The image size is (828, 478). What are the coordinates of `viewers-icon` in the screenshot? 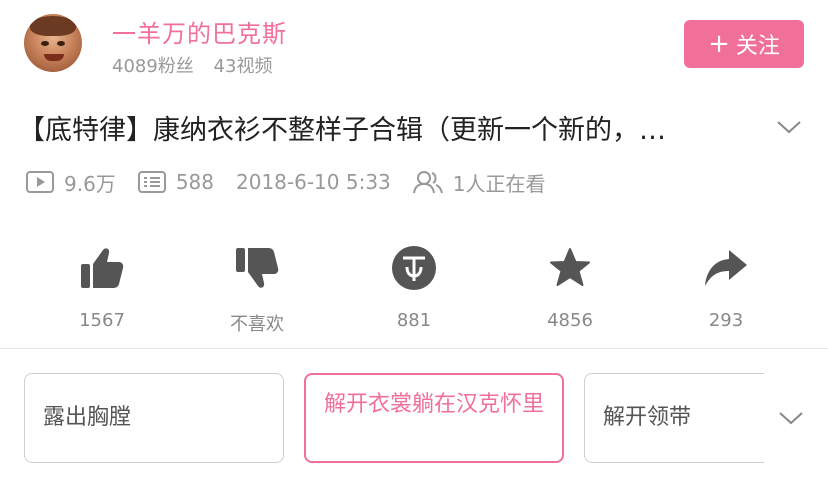 It's located at (427, 182).